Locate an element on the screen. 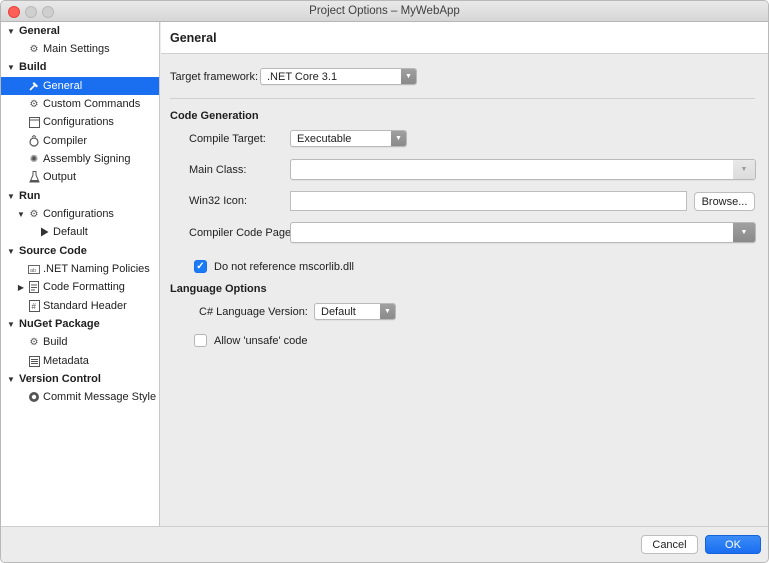 This screenshot has height=563, width=769. sidebar-group-run: ▼ Run is located at coordinates (80, 196).